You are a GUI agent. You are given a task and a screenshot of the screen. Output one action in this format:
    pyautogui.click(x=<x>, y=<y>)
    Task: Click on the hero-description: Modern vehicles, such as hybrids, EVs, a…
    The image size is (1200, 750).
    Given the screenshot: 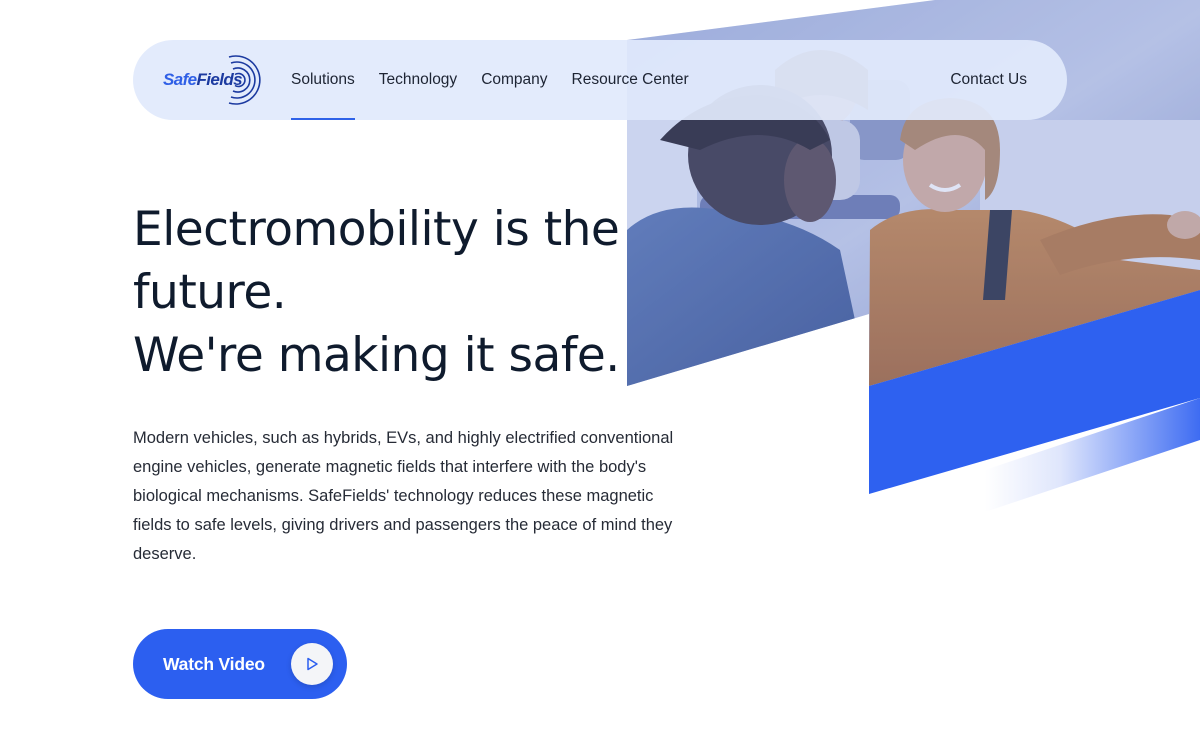 What is the action you would take?
    pyautogui.click(x=403, y=496)
    